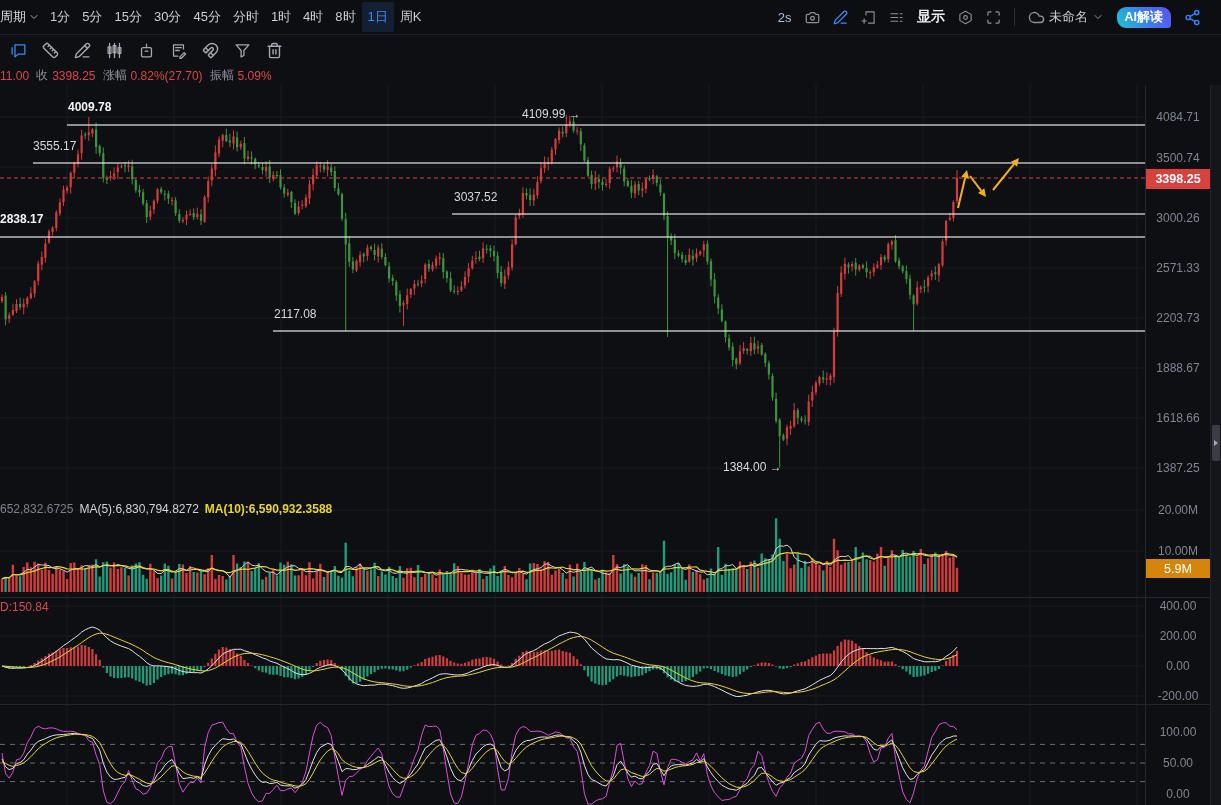 The height and width of the screenshot is (805, 1221). What do you see at coordinates (254, 75) in the screenshot?
I see `quote-value: 5.09%` at bounding box center [254, 75].